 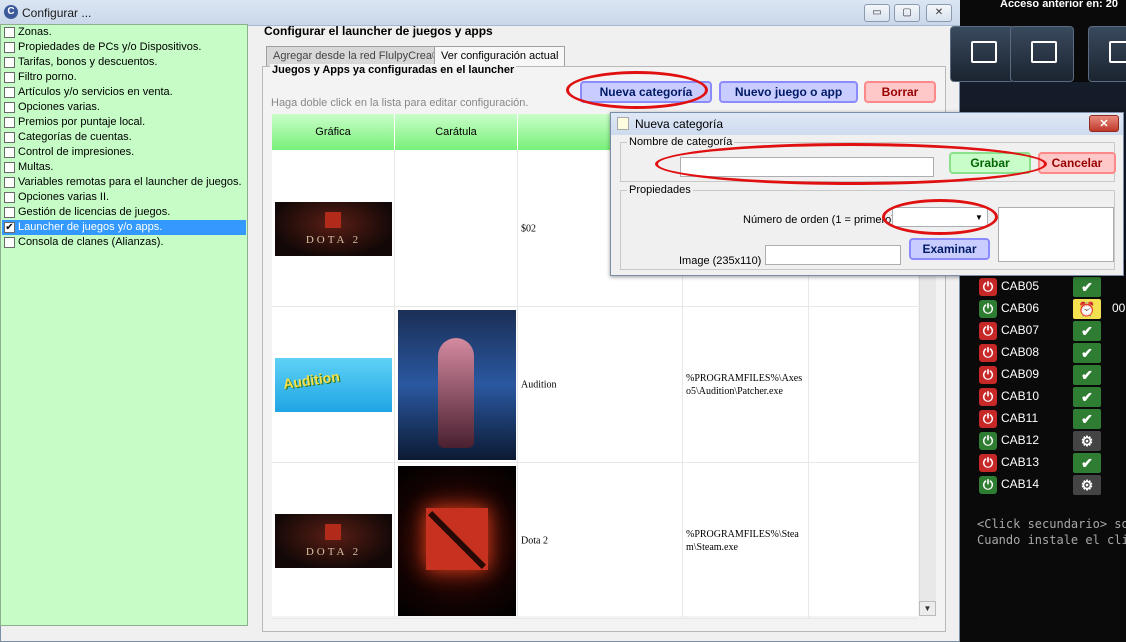 What do you see at coordinates (742, 541) in the screenshot?
I see `program-path: %PROGRAMFILES%\Steam\Steam.exe` at bounding box center [742, 541].